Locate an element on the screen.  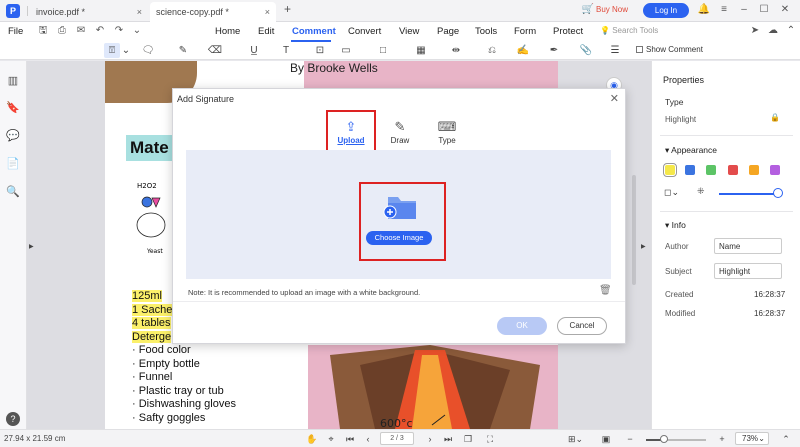
menu-edit: Edit is located at coordinates (266, 31).